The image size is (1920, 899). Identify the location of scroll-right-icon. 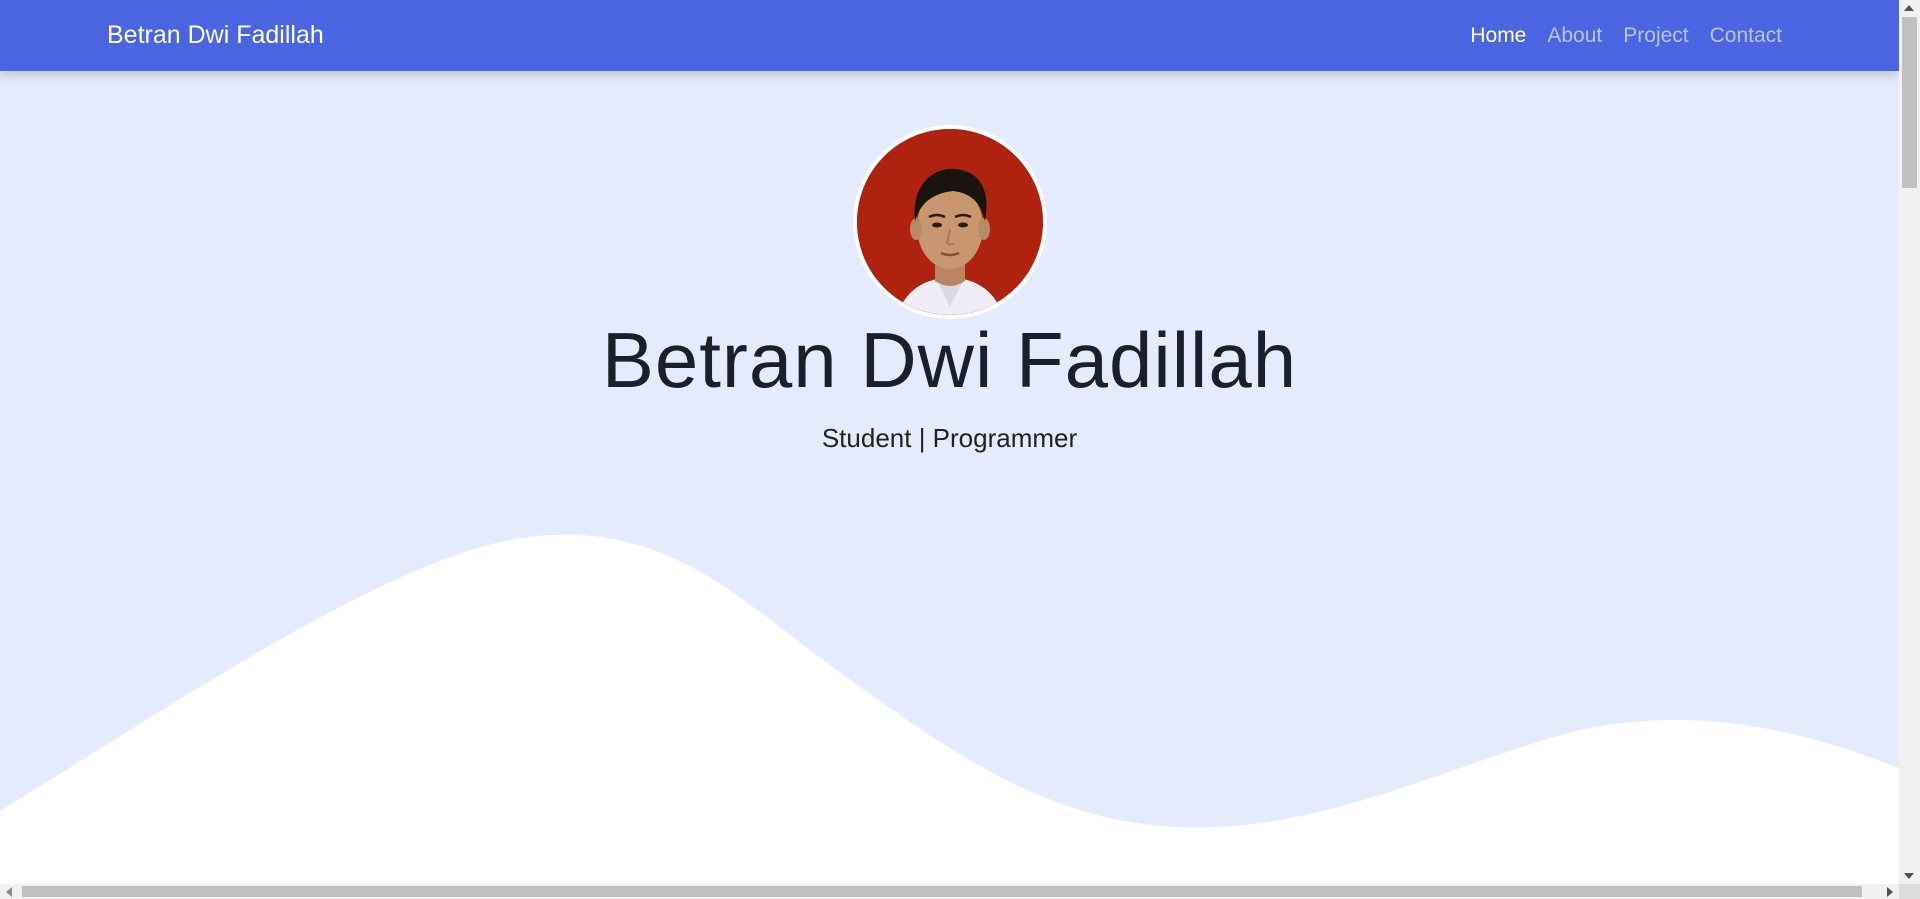
(1890, 892).